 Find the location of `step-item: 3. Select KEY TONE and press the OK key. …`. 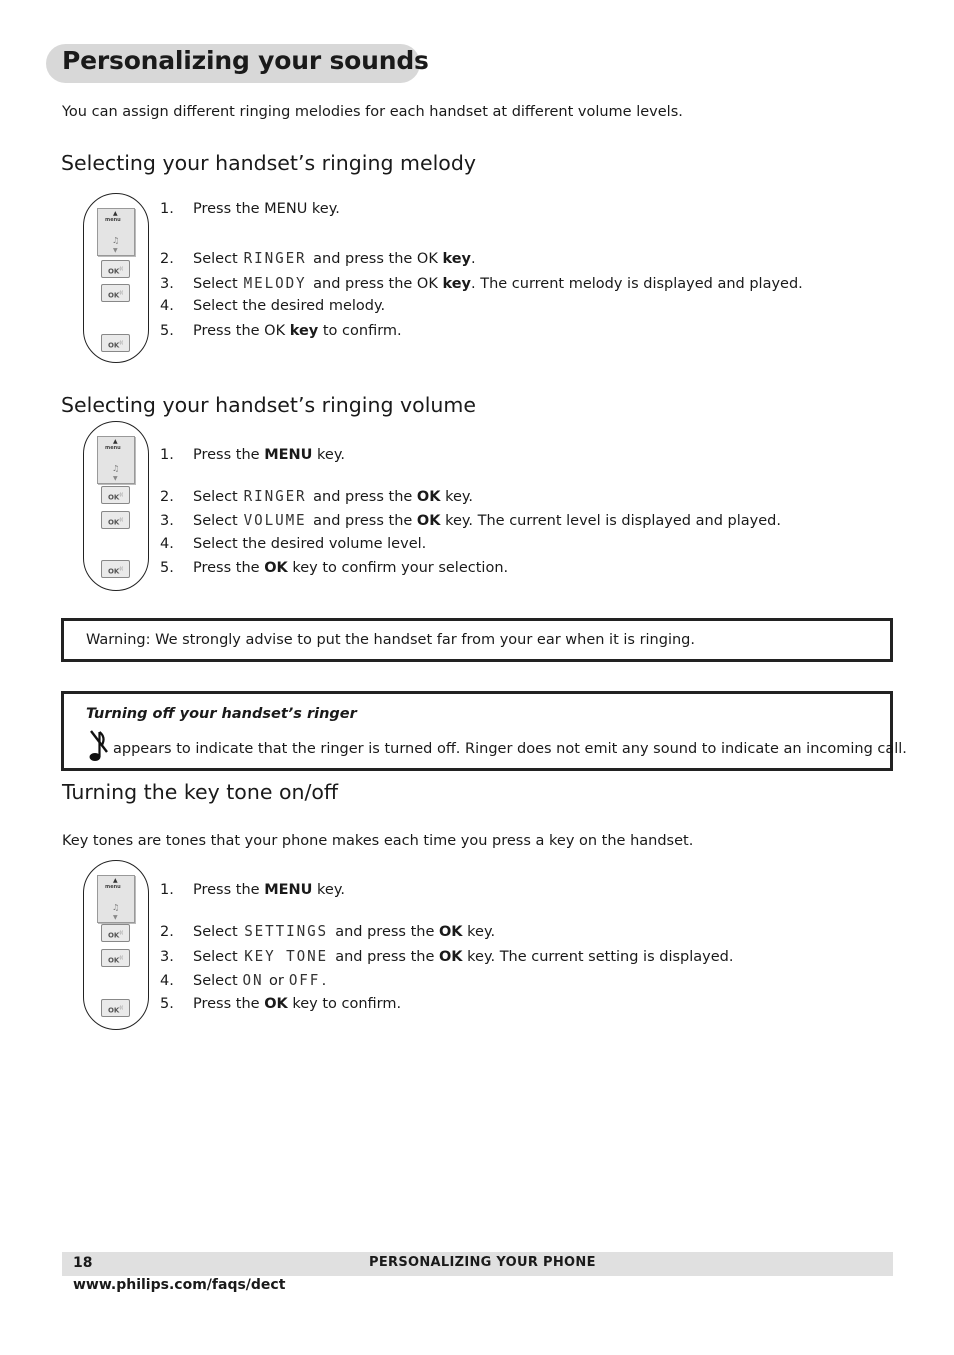

step-item: 3. Select KEY TONE and press the OK key. … is located at coordinates (447, 956).